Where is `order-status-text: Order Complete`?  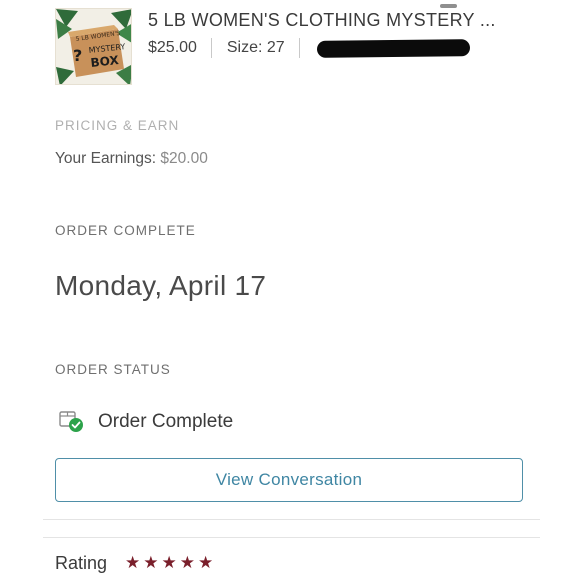
order-status-text: Order Complete is located at coordinates (166, 421).